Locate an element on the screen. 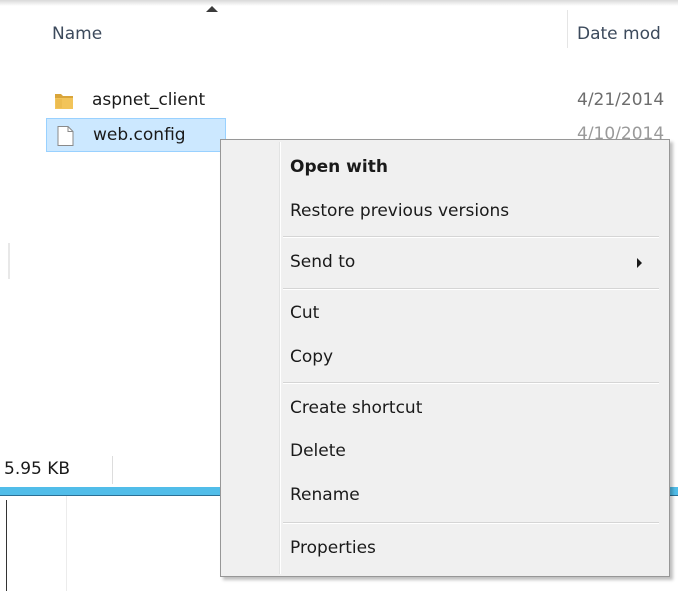 The image size is (678, 591). file-row-web-config: web.config is located at coordinates (136, 135).